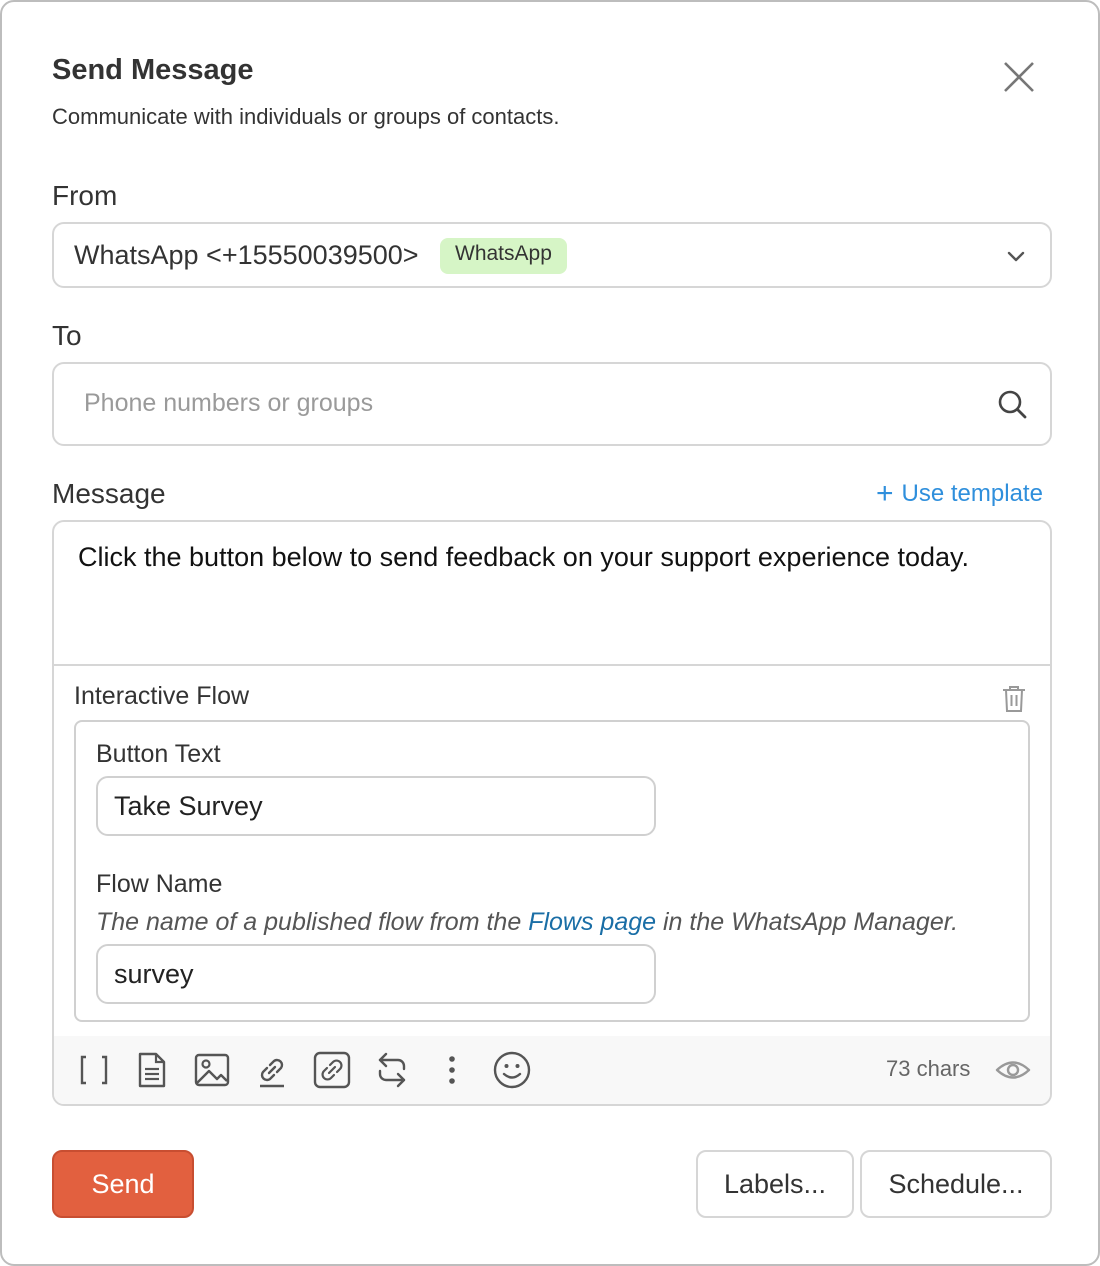  Describe the element at coordinates (85, 195) in the screenshot. I see `from-label: From` at that location.